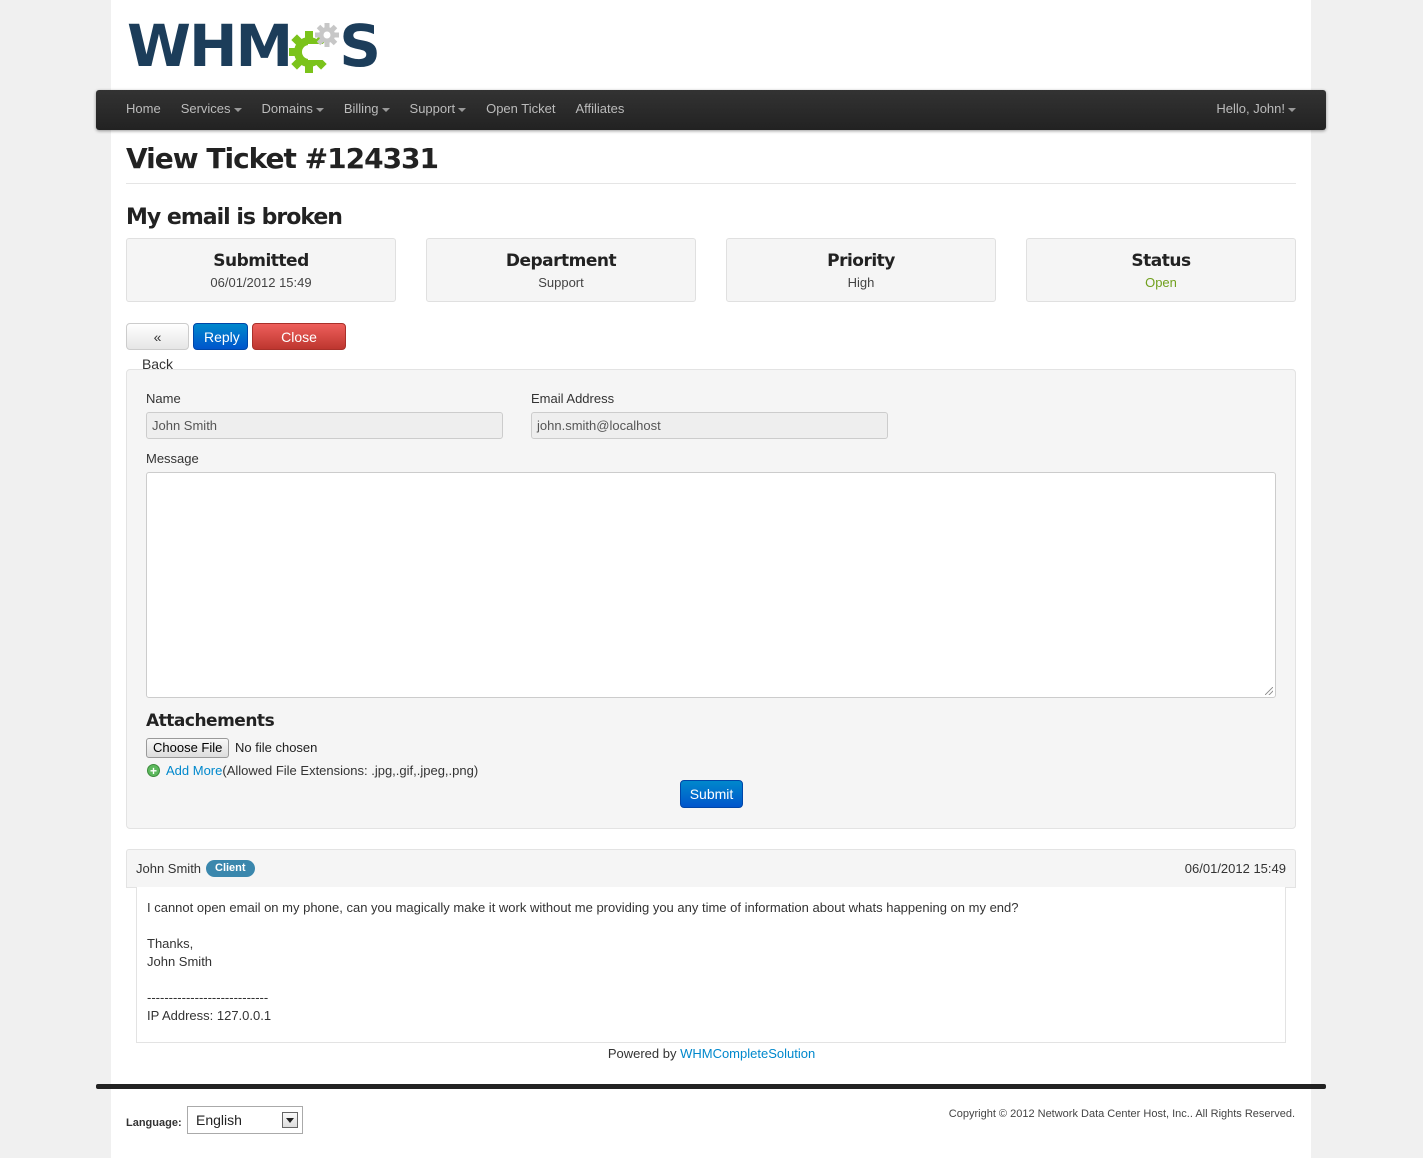 The width and height of the screenshot is (1423, 1158). I want to click on info-value: Support, so click(561, 282).